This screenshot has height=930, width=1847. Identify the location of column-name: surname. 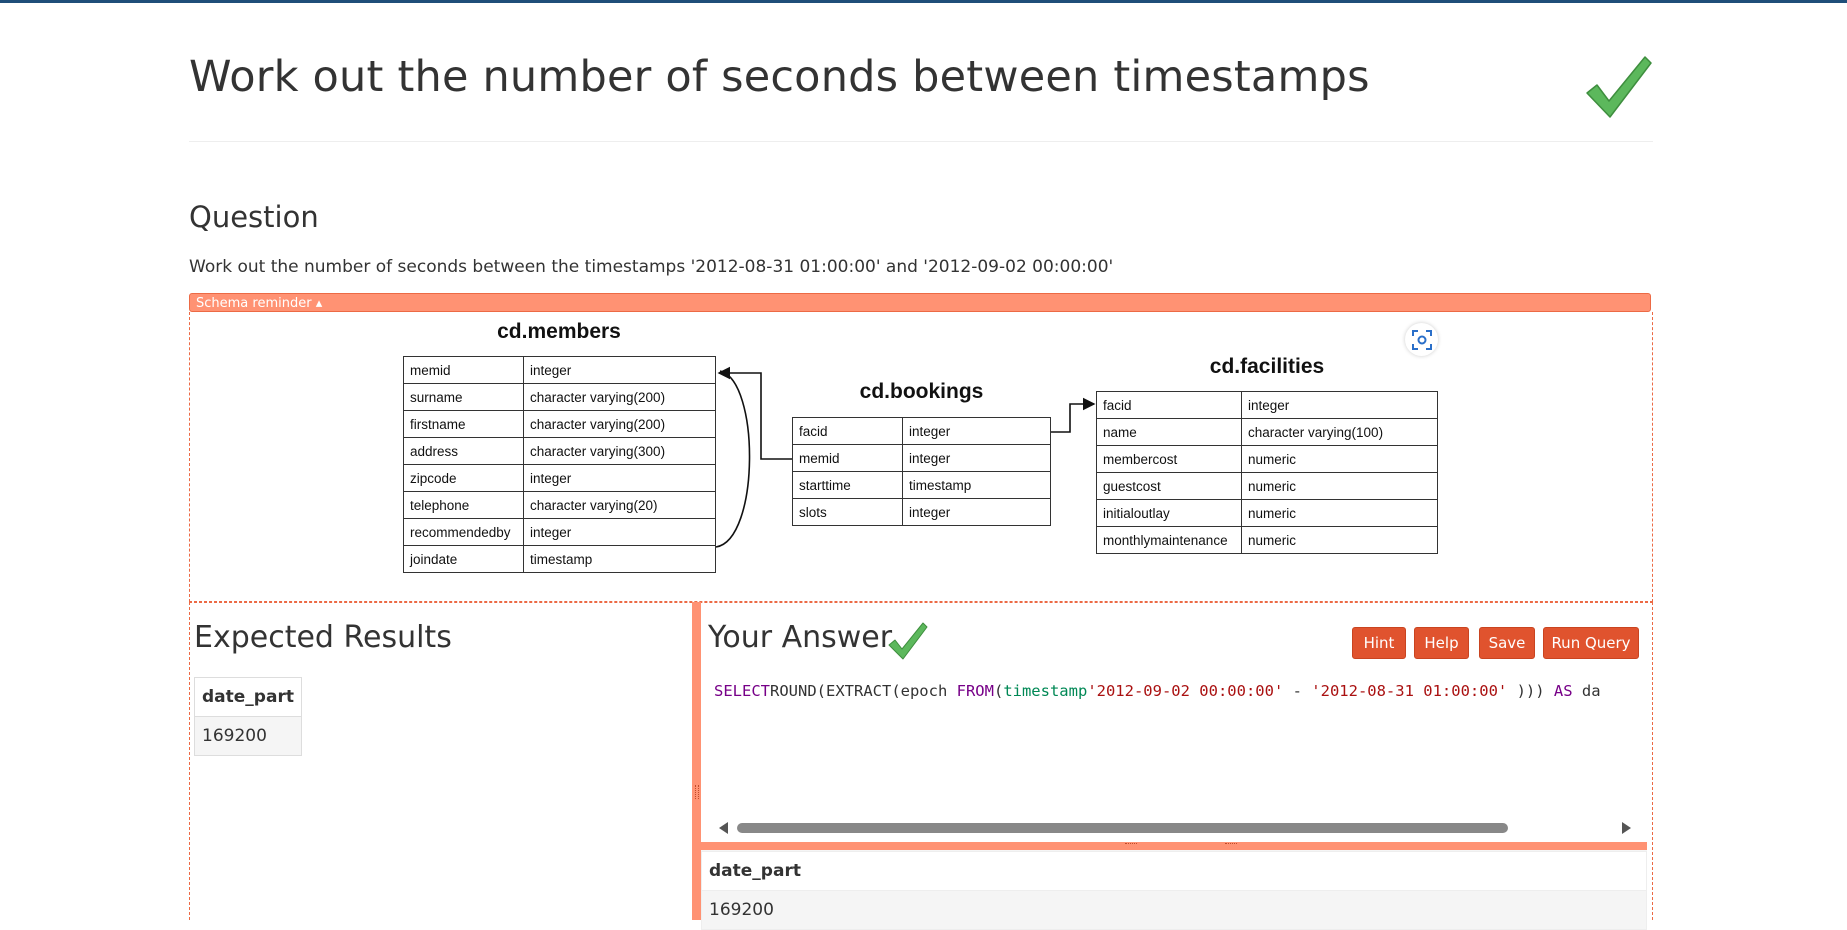
(463, 397).